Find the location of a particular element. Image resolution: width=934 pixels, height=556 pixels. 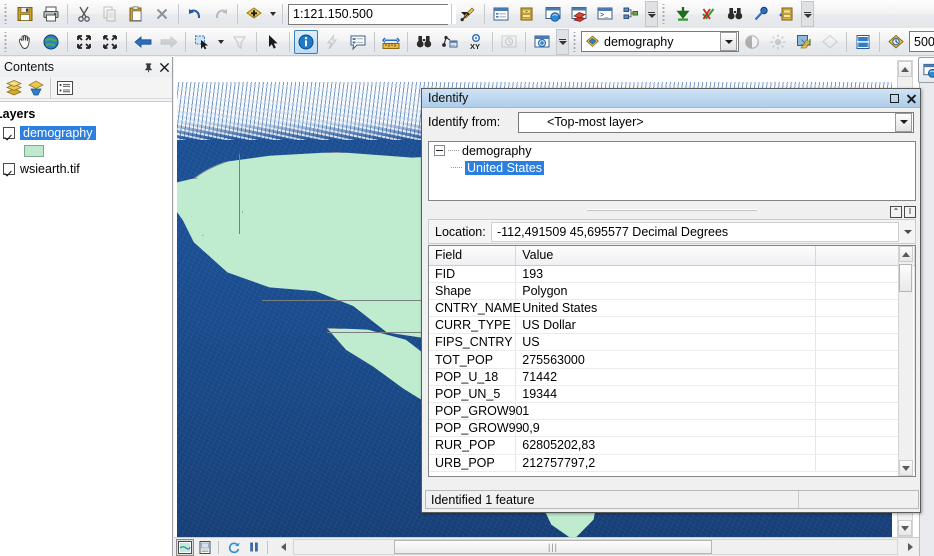

find-button is located at coordinates (424, 42).